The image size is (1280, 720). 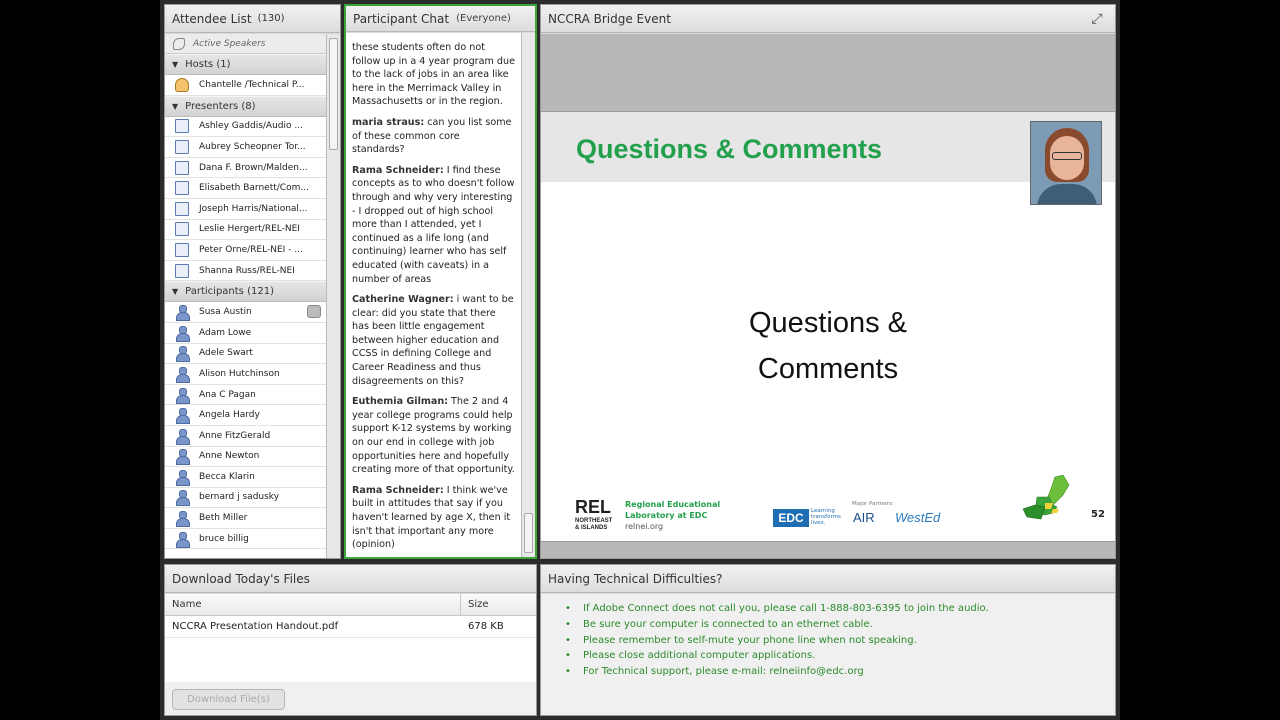 I want to click on slide-page-number: 52, so click(x=1098, y=514).